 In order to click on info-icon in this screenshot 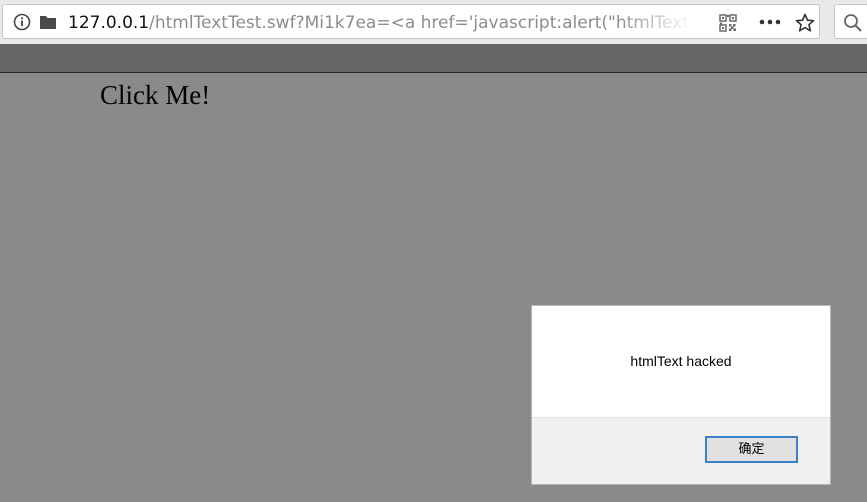, I will do `click(22, 22)`.